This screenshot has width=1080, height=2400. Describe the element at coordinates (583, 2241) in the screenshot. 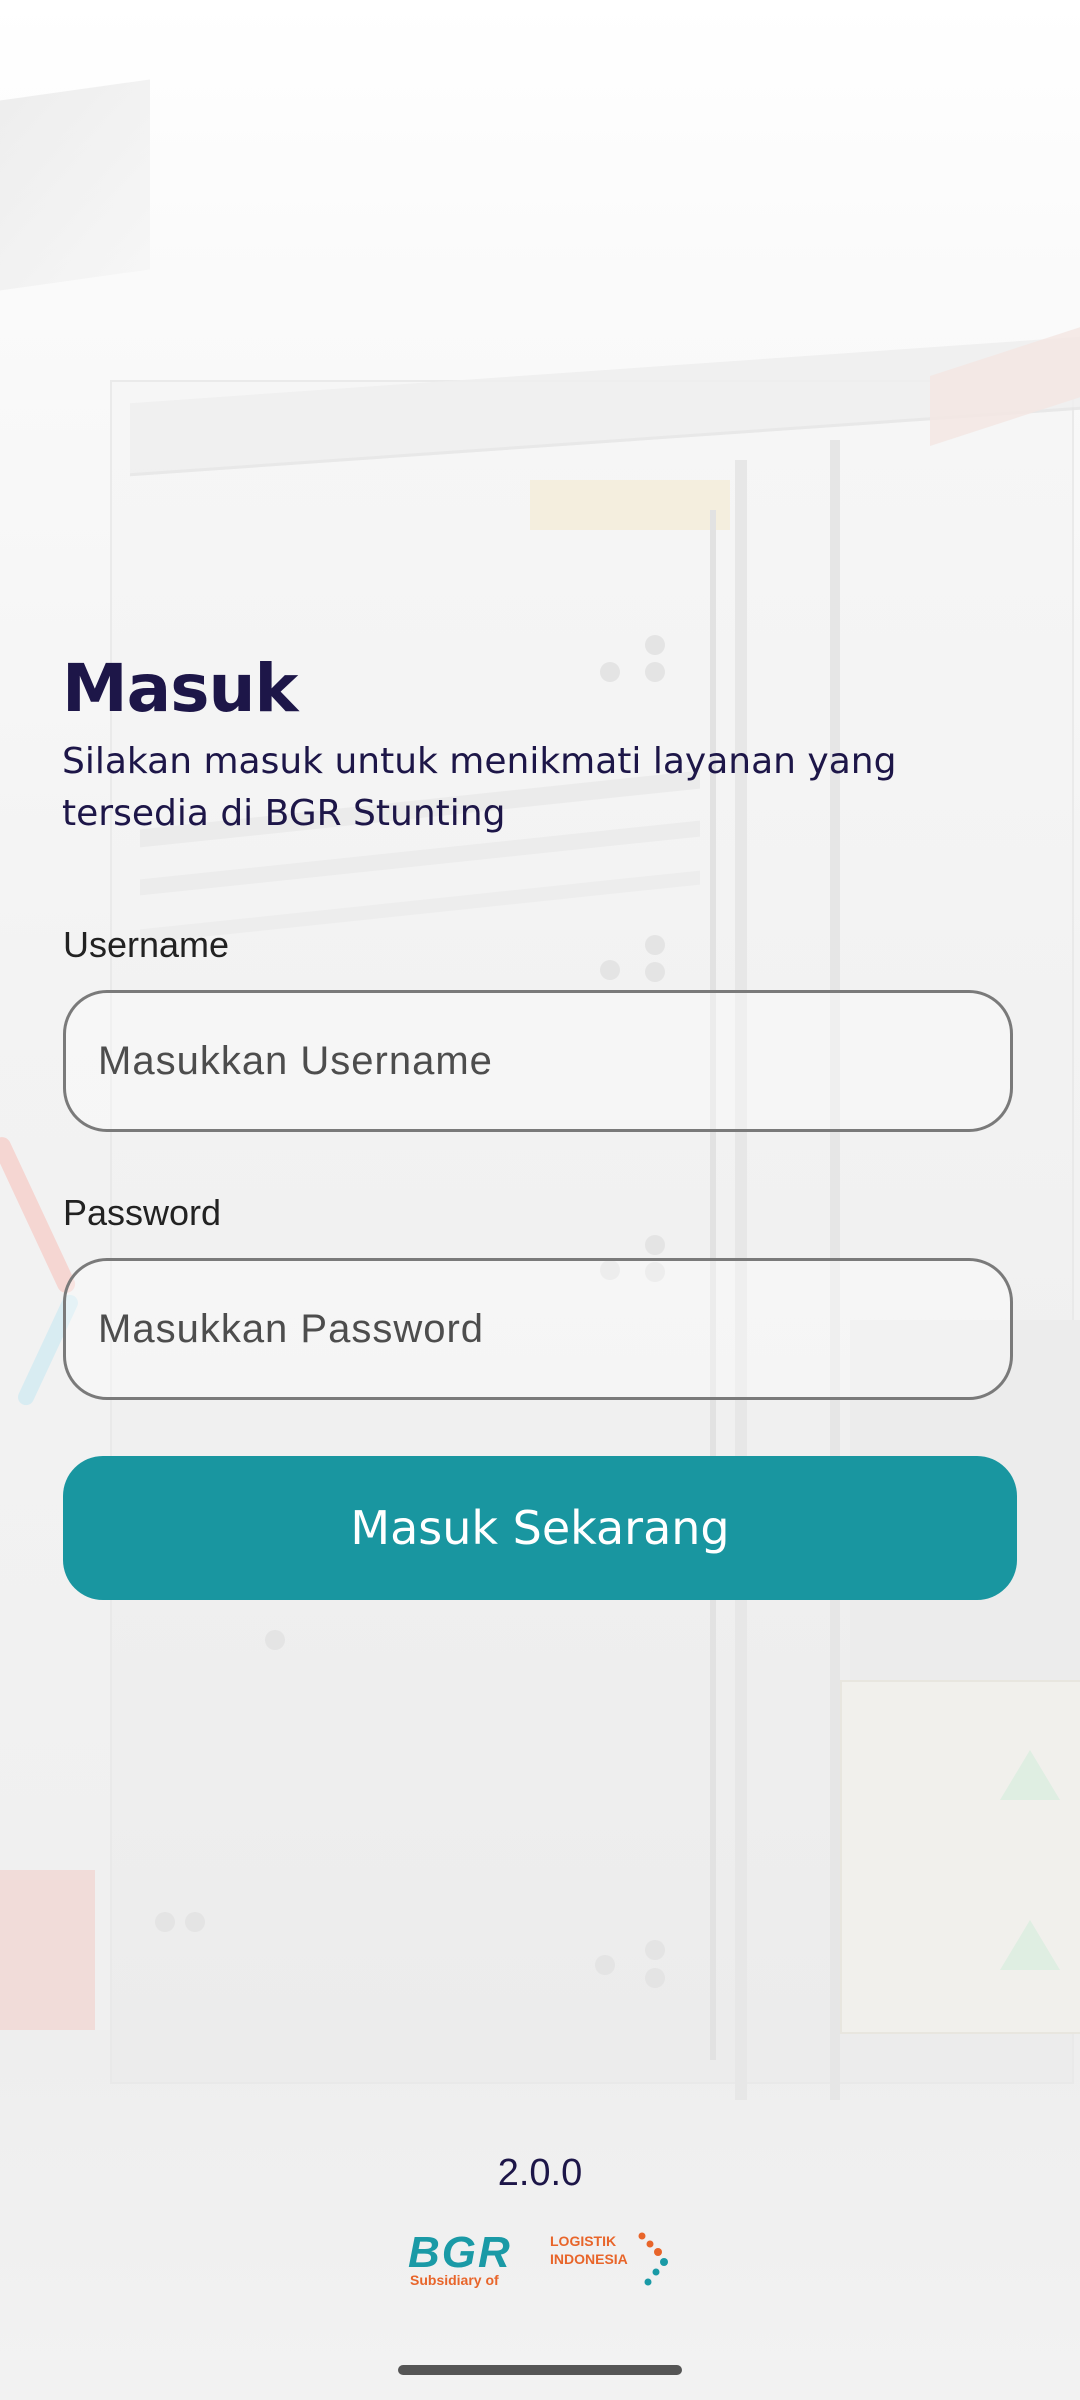

I see `logo-logistik-word: LOGISTIK` at that location.